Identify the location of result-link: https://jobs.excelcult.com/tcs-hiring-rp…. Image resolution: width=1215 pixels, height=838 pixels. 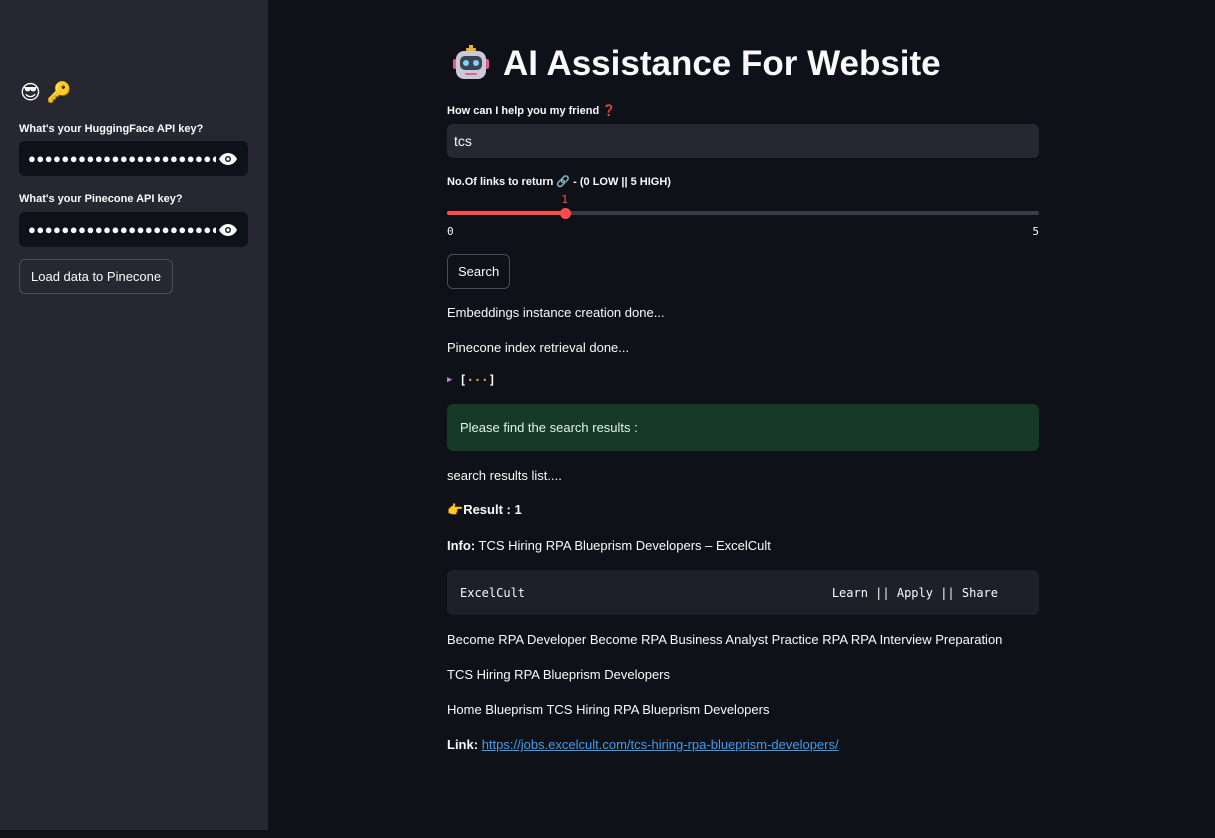
(660, 744).